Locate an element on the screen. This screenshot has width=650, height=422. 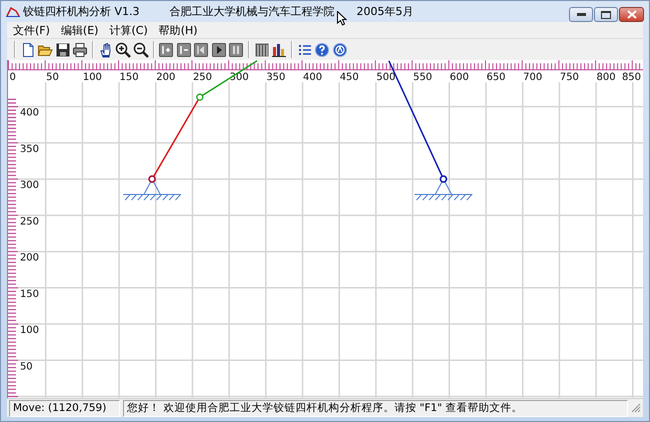
x-axis-label: 100 is located at coordinates (92, 78).